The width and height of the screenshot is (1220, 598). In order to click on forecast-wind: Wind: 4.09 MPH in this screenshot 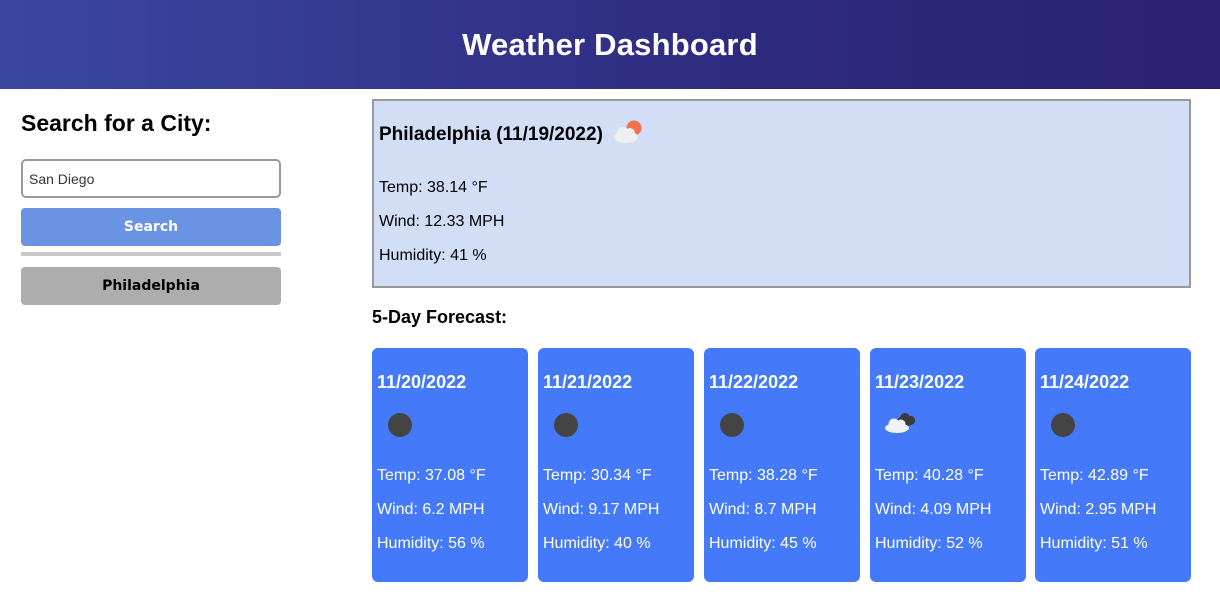, I will do `click(933, 509)`.